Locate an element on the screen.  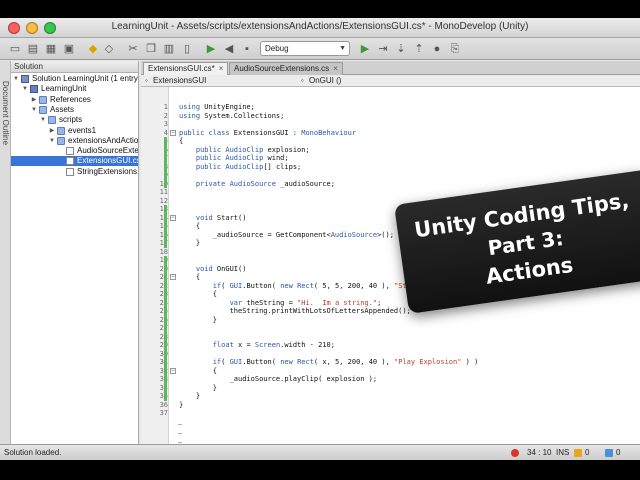
stop-icon: ▪ is located at coordinates (247, 49).